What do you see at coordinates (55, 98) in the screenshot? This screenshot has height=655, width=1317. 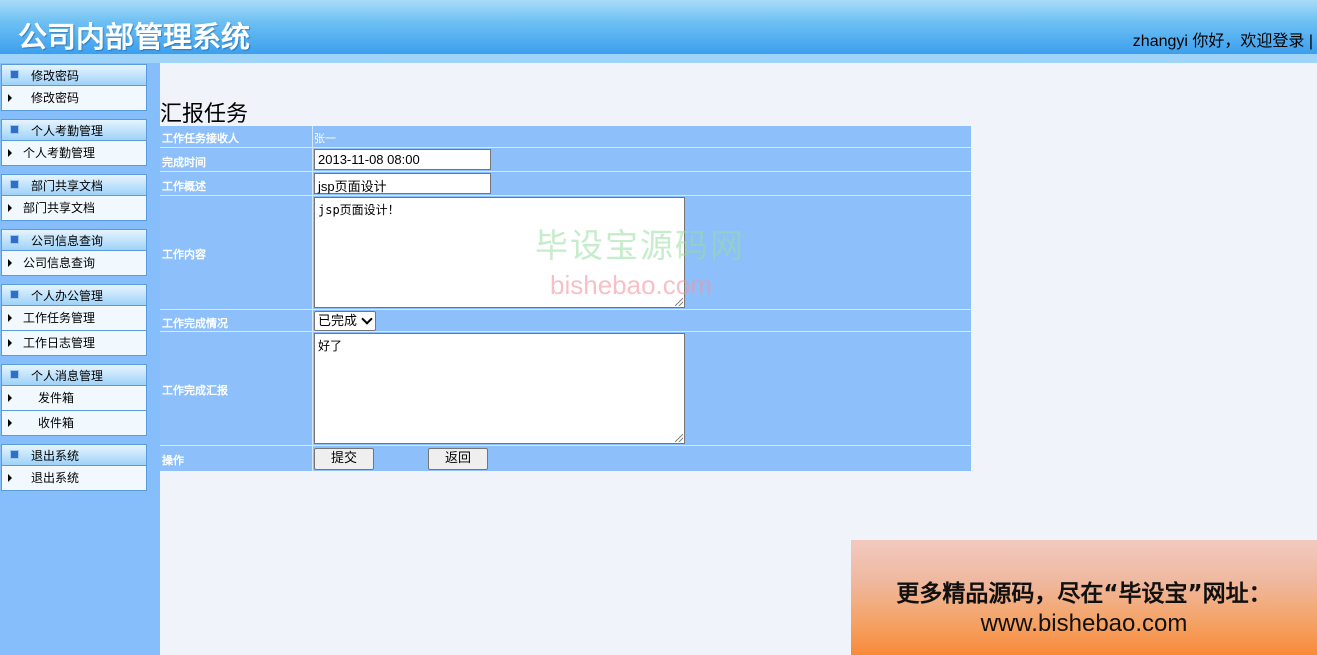 I see `sidebar-item-label: 修改密码` at bounding box center [55, 98].